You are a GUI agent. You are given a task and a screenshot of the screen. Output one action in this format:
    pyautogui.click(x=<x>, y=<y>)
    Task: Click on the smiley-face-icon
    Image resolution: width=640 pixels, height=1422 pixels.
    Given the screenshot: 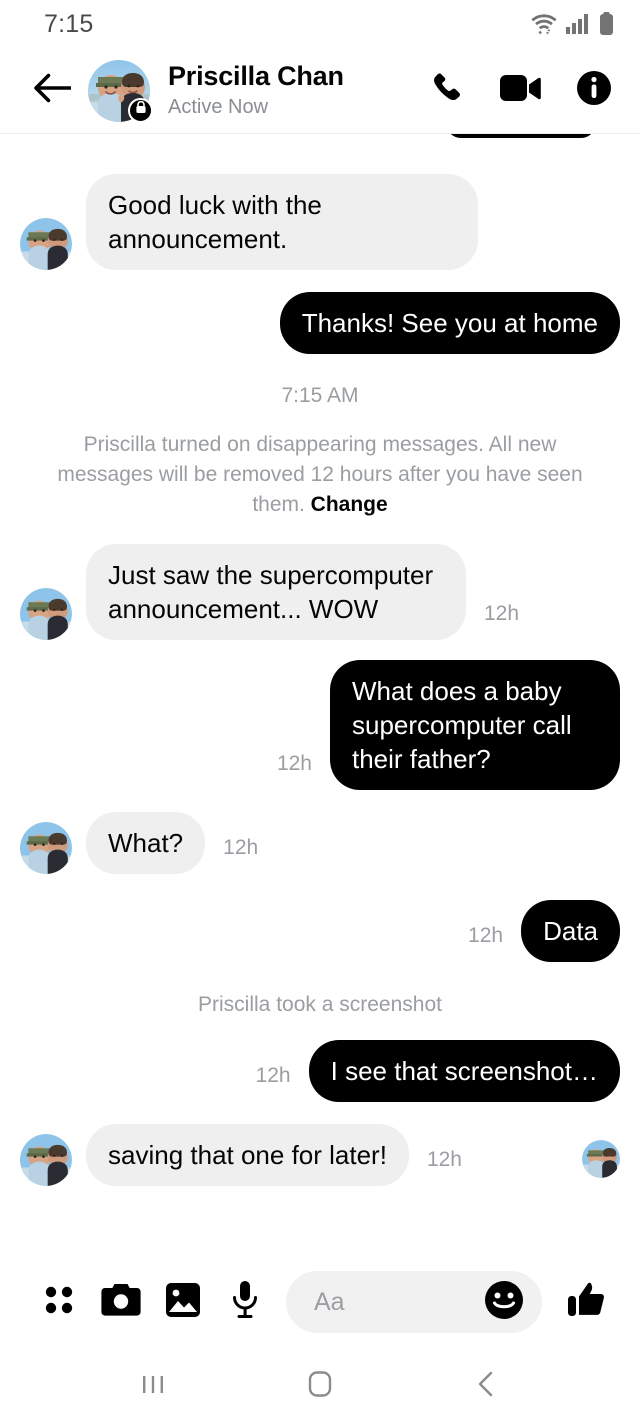 What is the action you would take?
    pyautogui.click(x=504, y=1302)
    